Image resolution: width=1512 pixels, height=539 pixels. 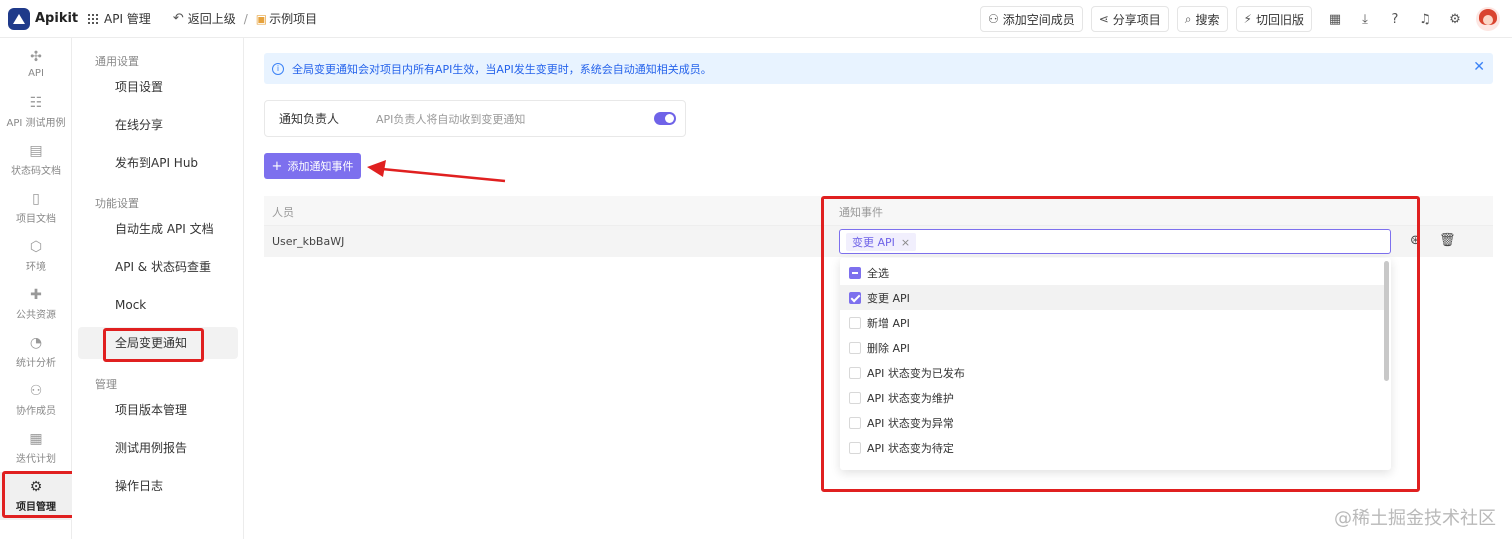 What do you see at coordinates (1112, 372) in the screenshot?
I see `option-status-published: API 状态变为已发布` at bounding box center [1112, 372].